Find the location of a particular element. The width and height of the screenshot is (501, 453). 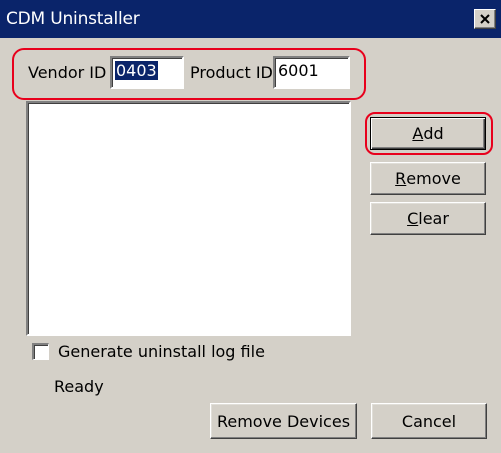

close-button is located at coordinates (485, 19).